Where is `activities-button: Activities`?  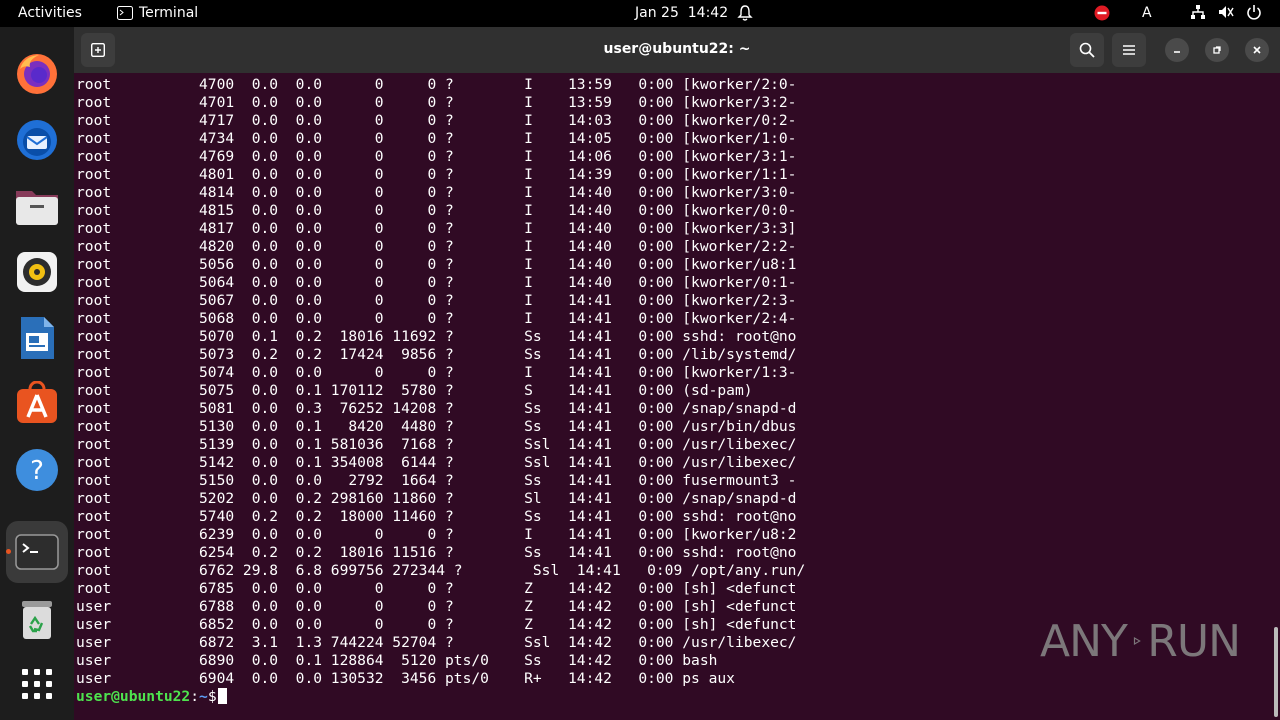
activities-button: Activities is located at coordinates (50, 13).